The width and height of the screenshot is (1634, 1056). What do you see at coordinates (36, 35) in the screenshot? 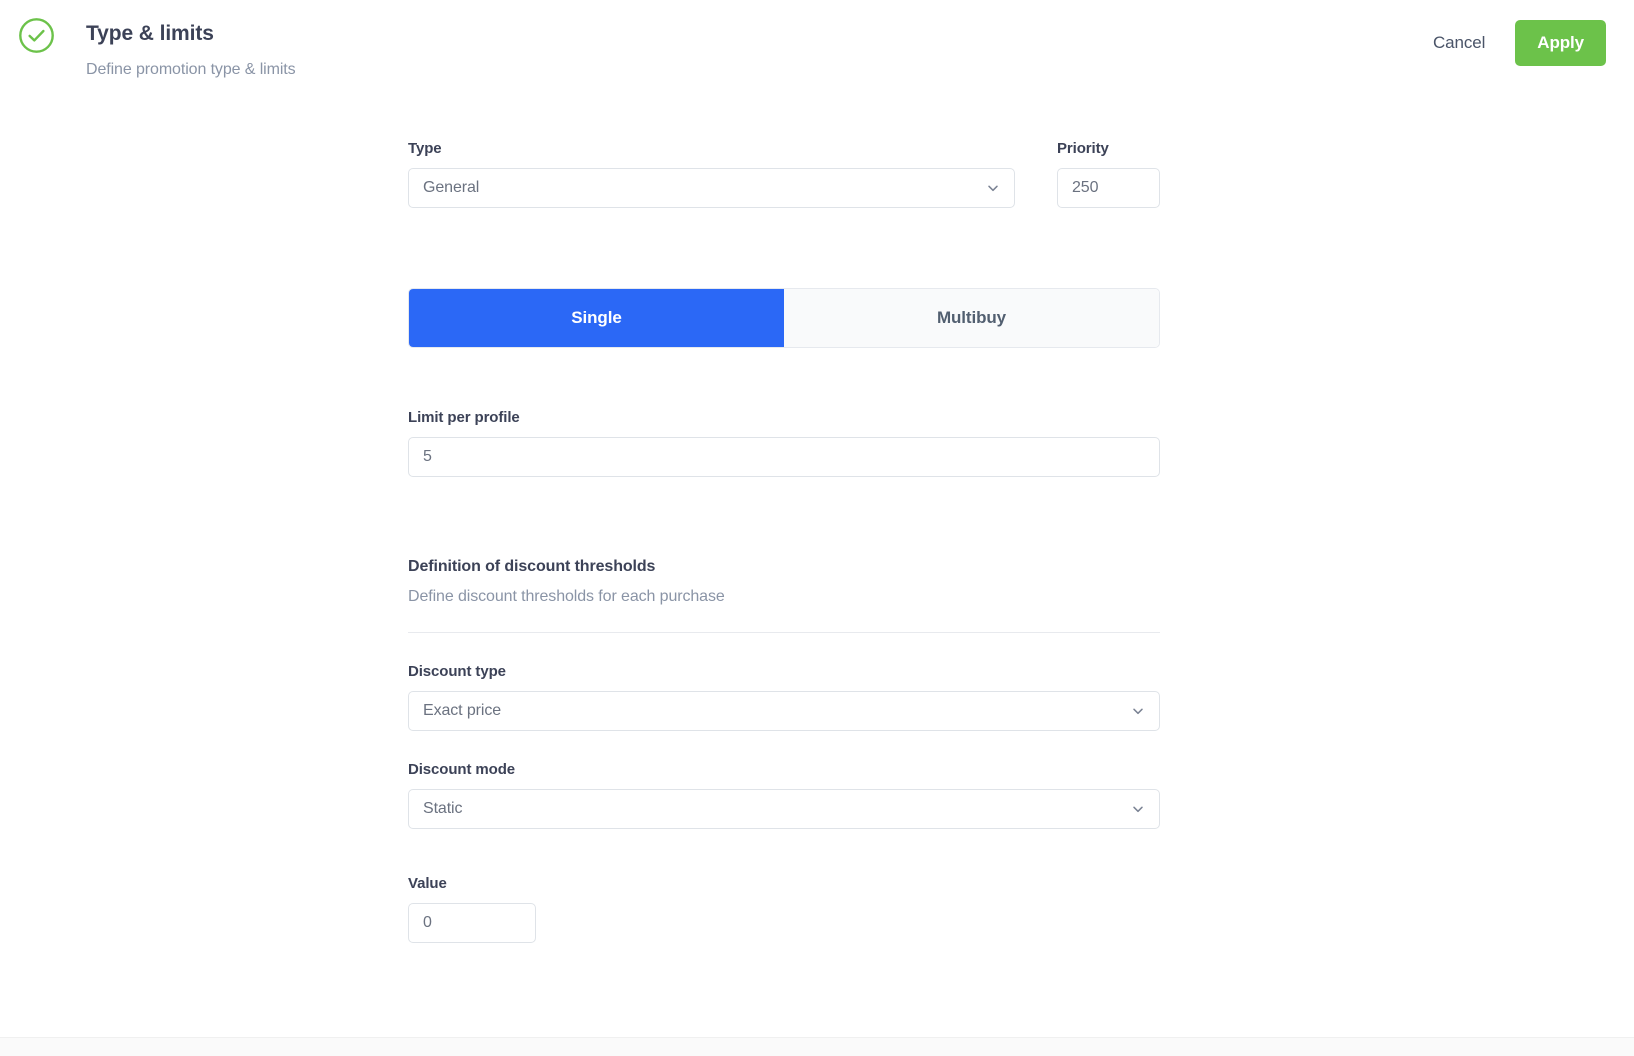
I see `circle-check-icon` at bounding box center [36, 35].